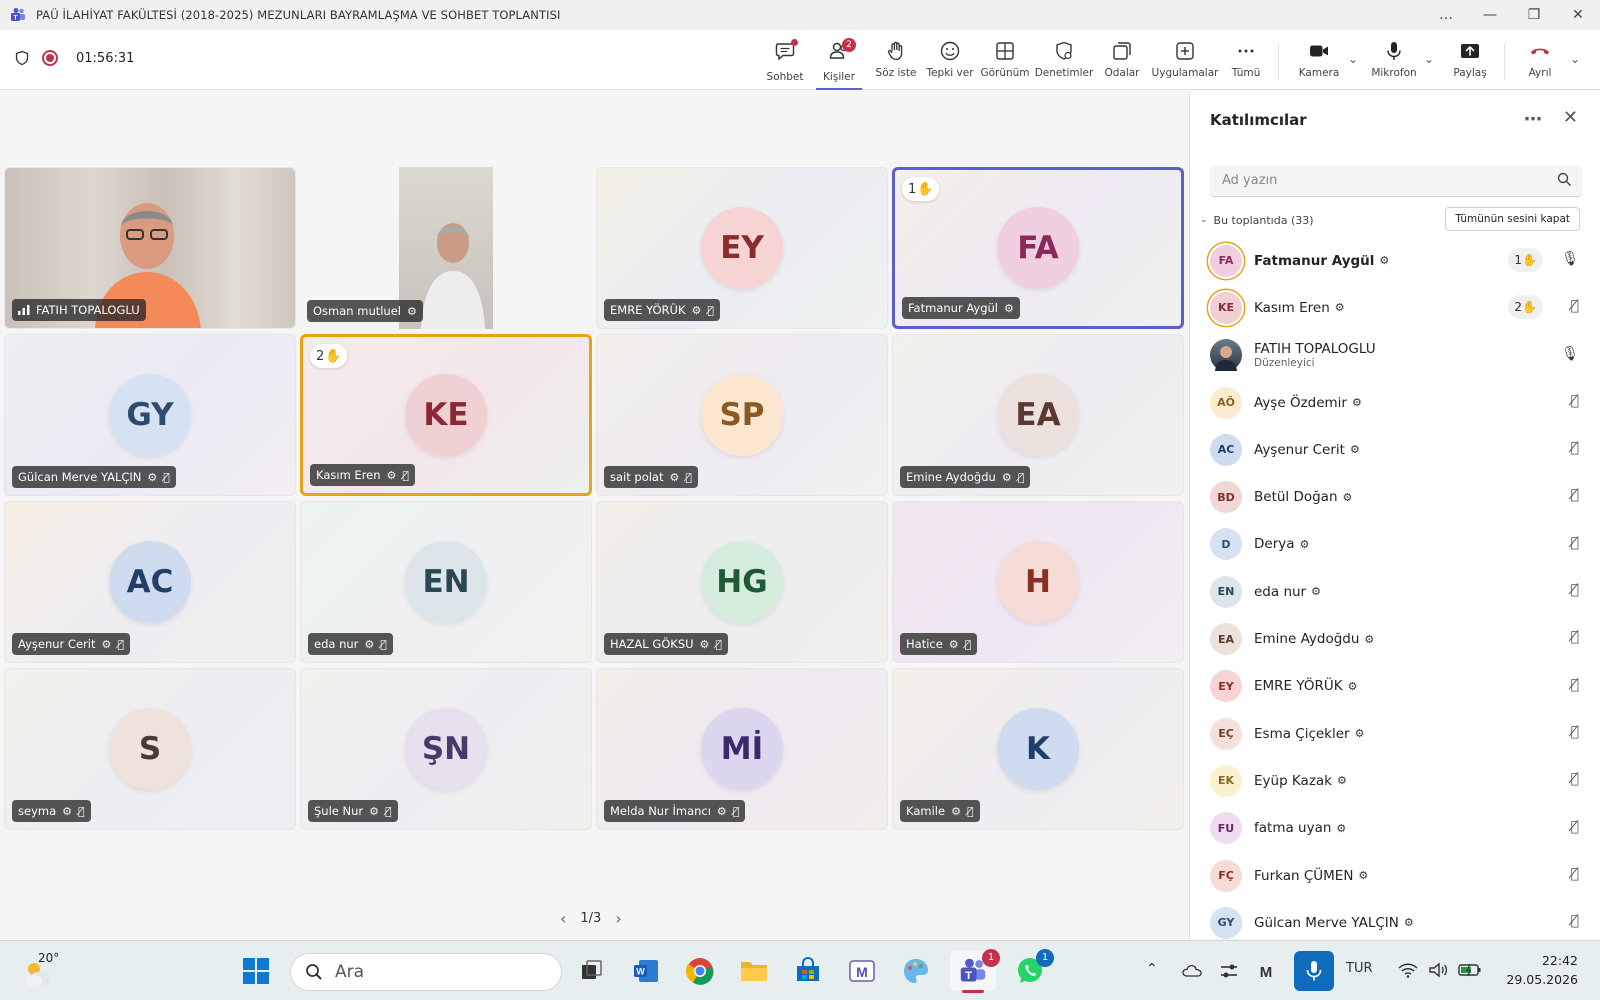 Image resolution: width=1600 pixels, height=1000 pixels. Describe the element at coordinates (785, 61) in the screenshot. I see `chat-button: Sohbet` at that location.